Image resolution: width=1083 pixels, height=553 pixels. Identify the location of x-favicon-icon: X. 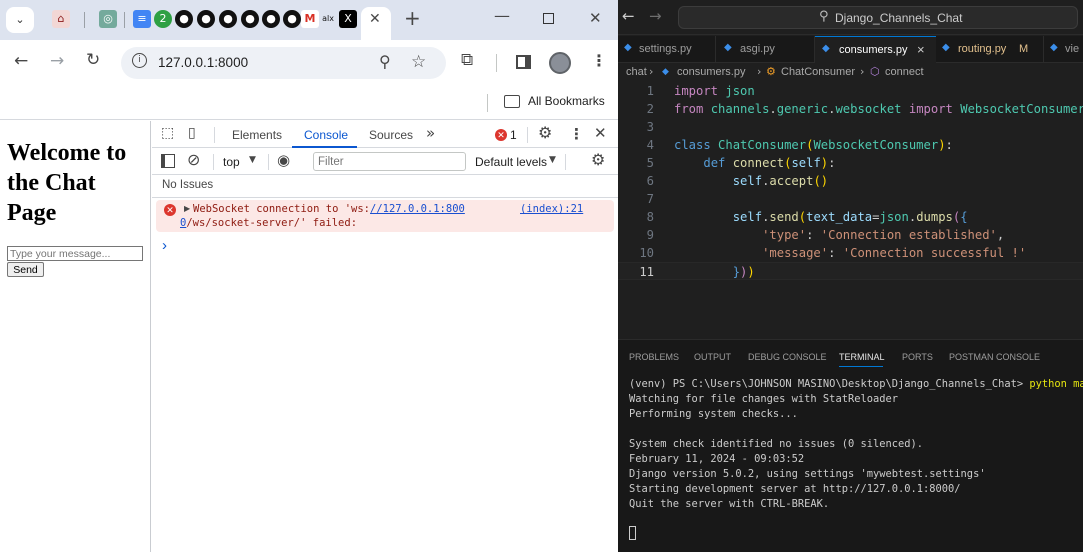
(348, 19).